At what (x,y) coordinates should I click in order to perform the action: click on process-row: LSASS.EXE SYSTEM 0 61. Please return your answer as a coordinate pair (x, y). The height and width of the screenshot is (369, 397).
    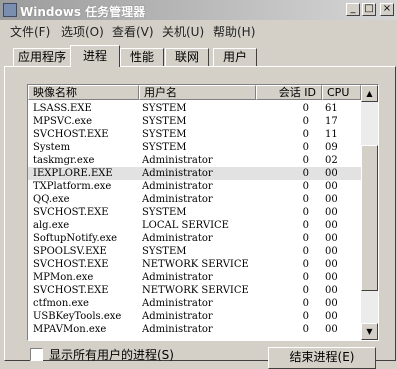
    Looking at the image, I should click on (194, 108).